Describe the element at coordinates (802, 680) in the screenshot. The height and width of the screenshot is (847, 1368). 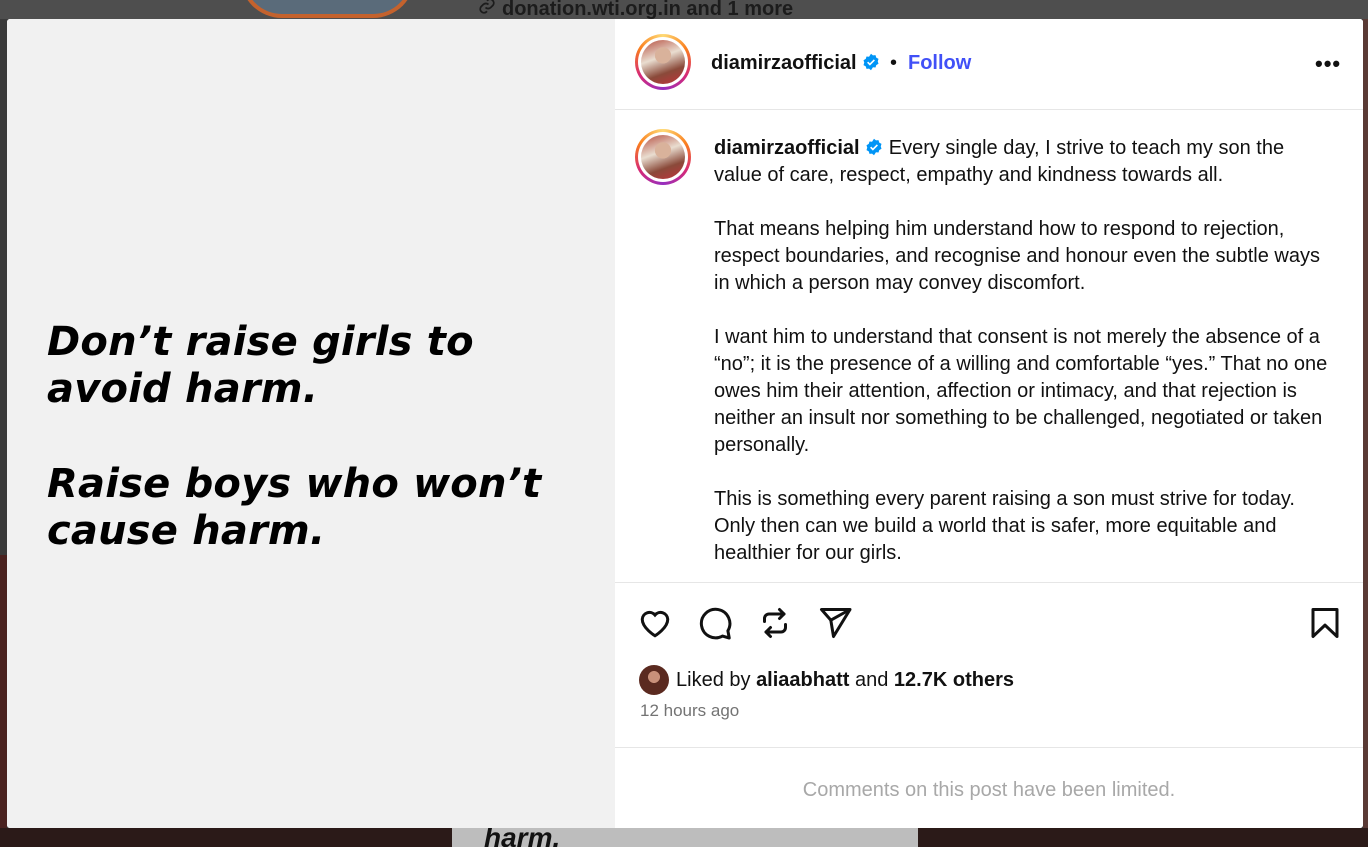
I see `liker-username: aliaabhatt` at that location.